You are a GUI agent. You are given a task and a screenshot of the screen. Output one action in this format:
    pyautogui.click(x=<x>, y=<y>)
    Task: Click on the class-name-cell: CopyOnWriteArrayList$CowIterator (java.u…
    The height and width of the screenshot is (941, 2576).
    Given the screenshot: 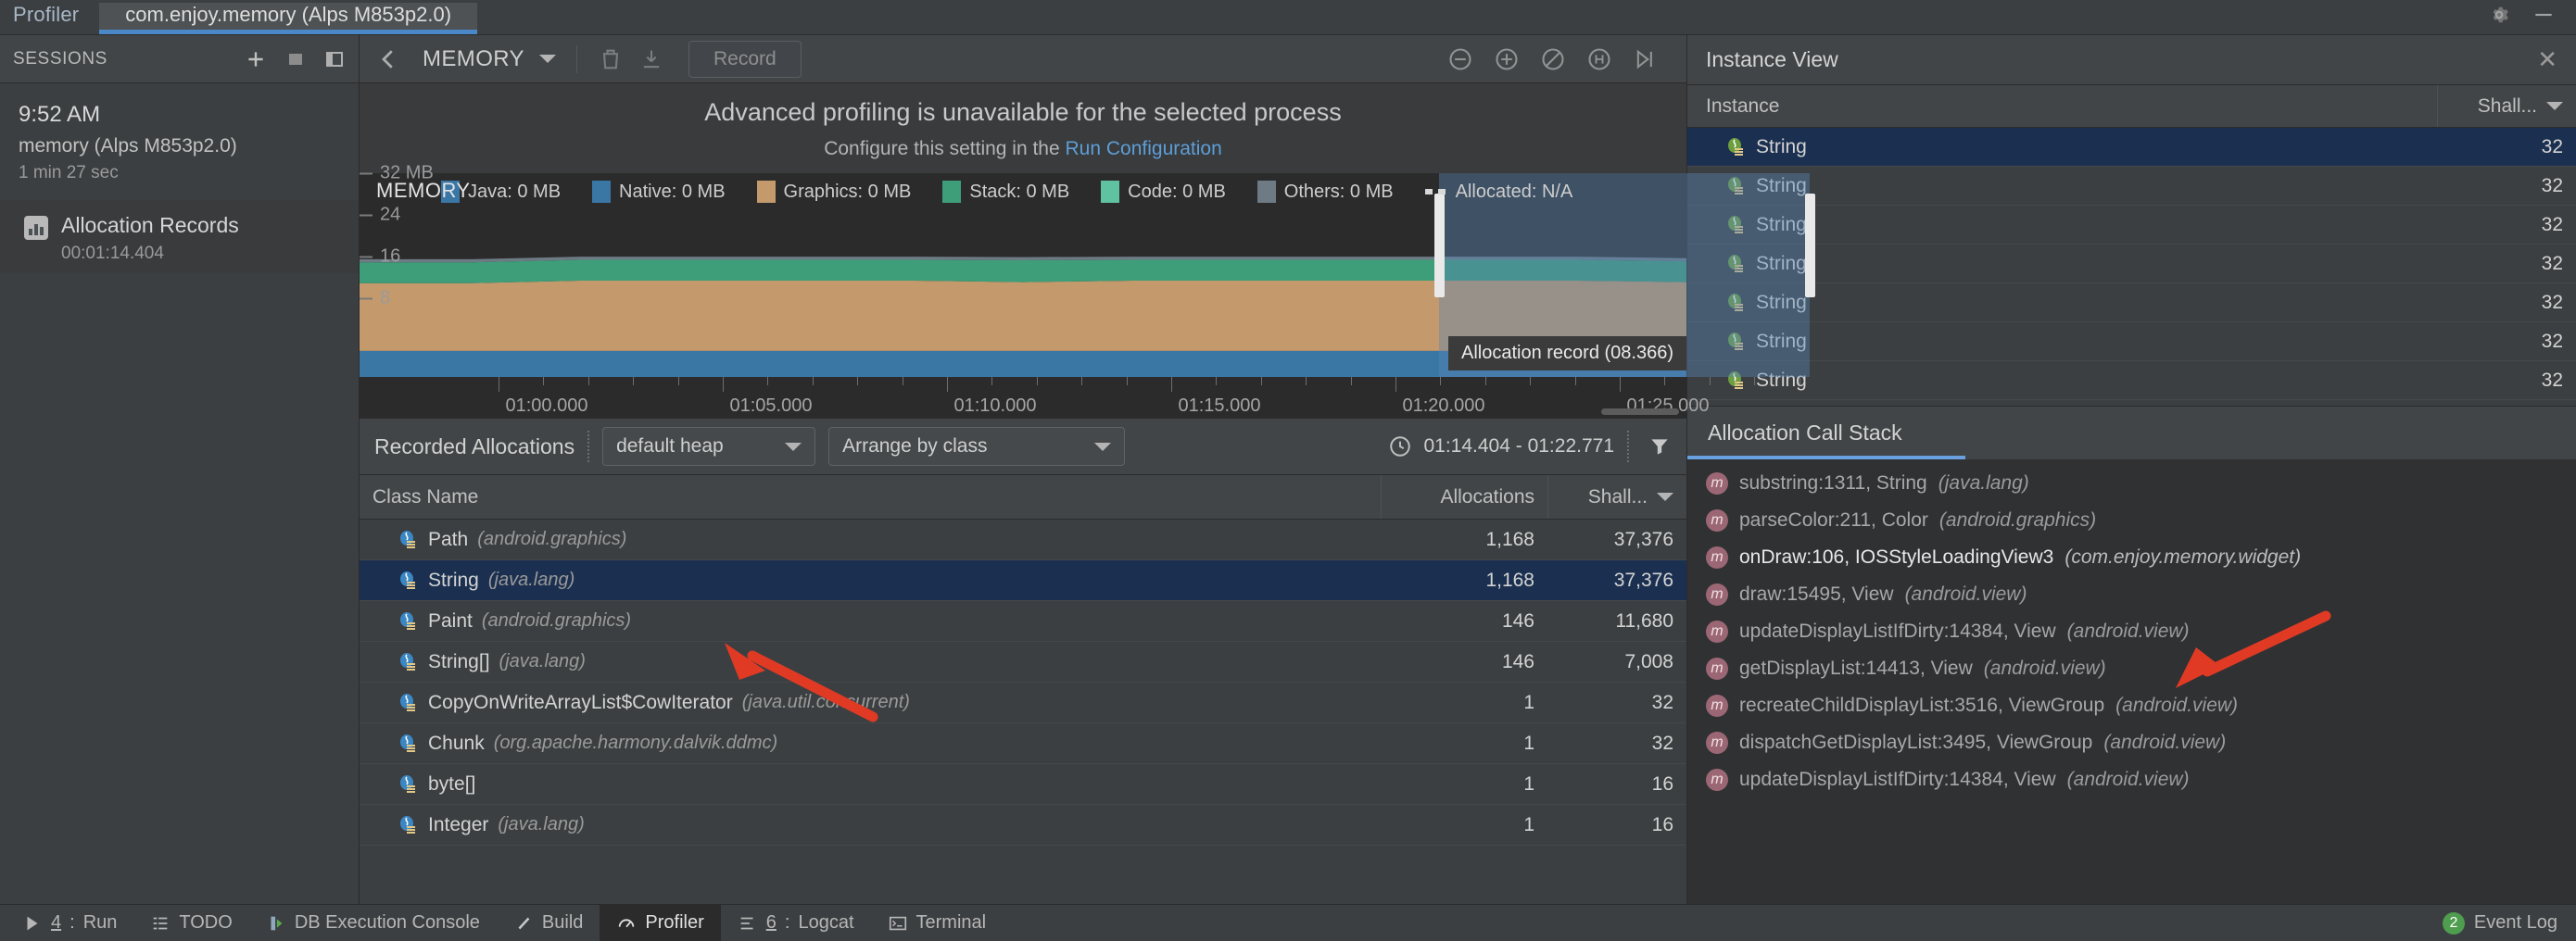 What is the action you would take?
    pyautogui.click(x=870, y=703)
    